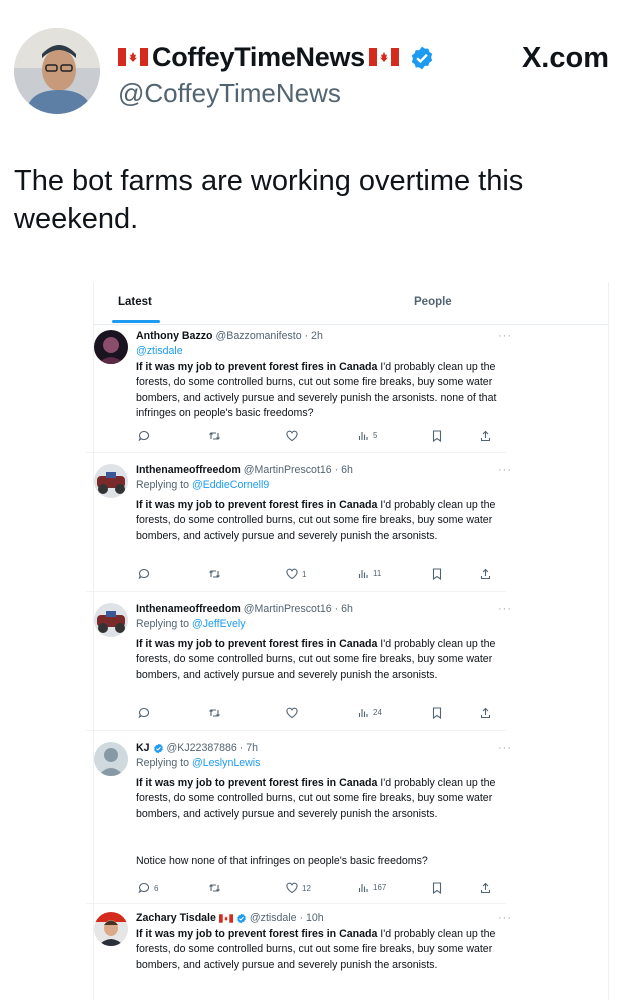 This screenshot has height=1000, width=621. What do you see at coordinates (298, 888) in the screenshot?
I see `like-icon: 12` at bounding box center [298, 888].